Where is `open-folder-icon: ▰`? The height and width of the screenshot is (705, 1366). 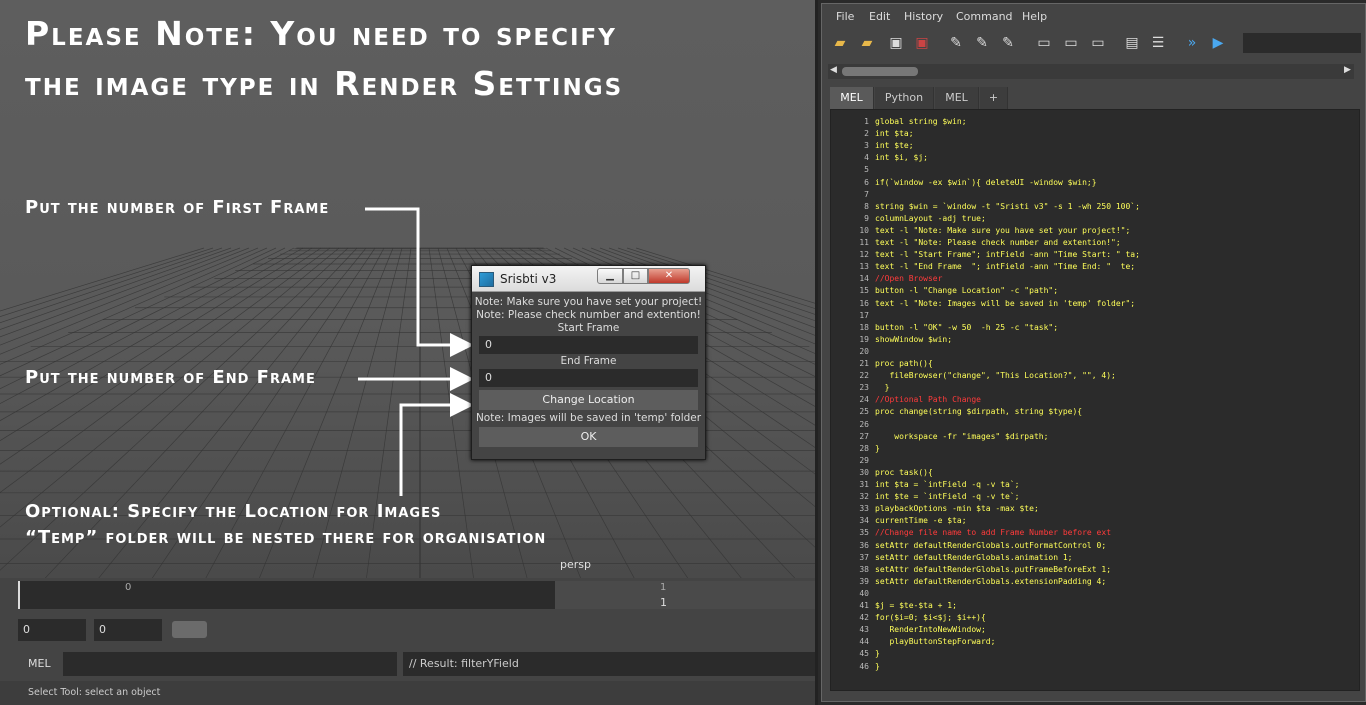
open-folder-icon: ▰ is located at coordinates (840, 43).